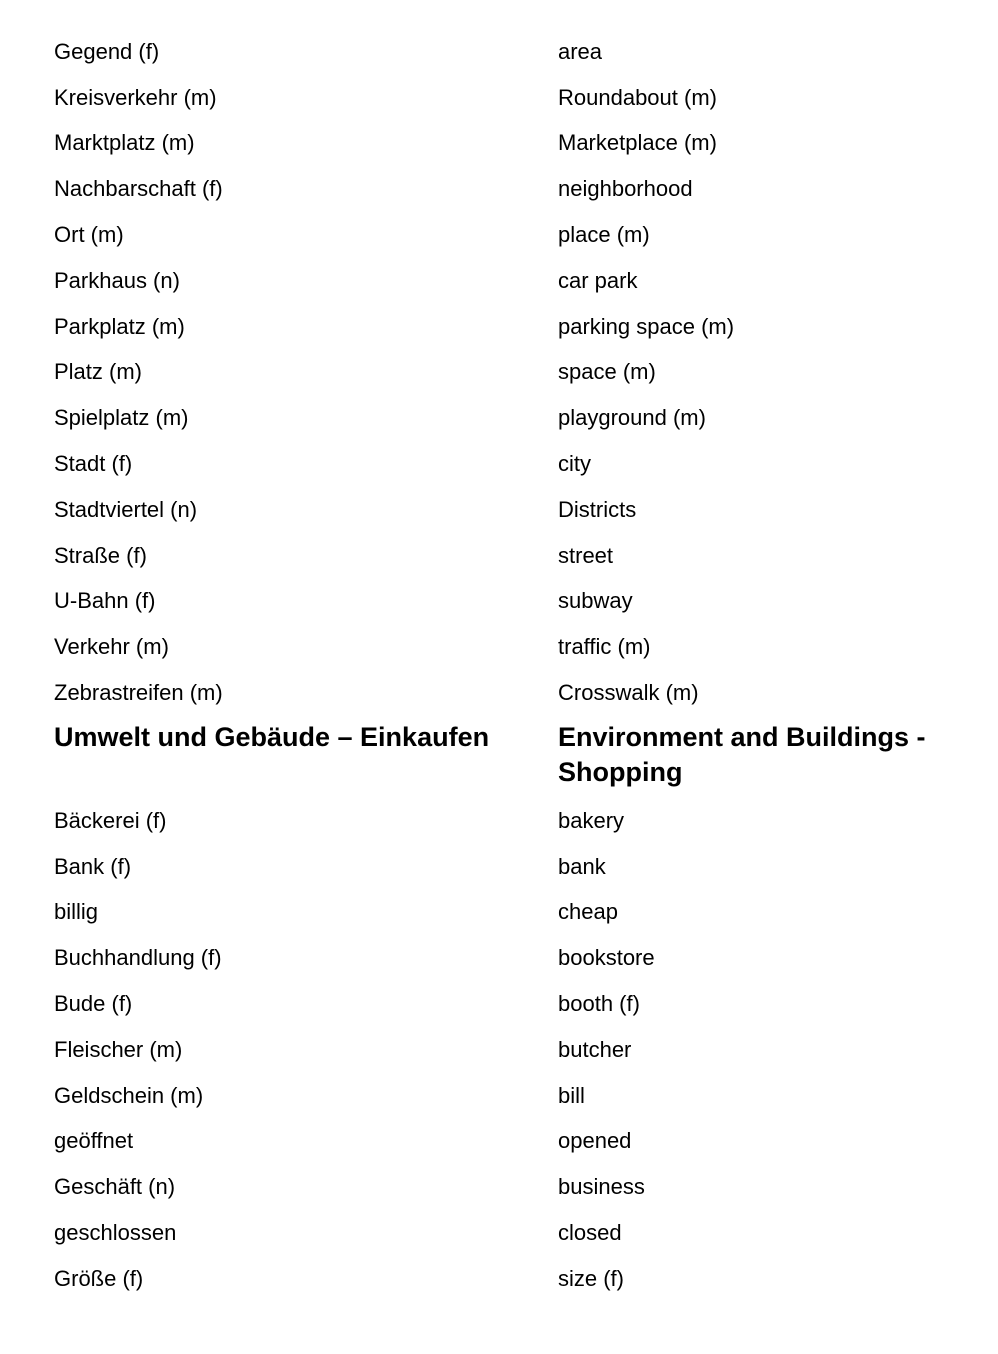 Image resolution: width=998 pixels, height=1354 pixels. What do you see at coordinates (590, 1233) in the screenshot?
I see `english-translation: closed` at bounding box center [590, 1233].